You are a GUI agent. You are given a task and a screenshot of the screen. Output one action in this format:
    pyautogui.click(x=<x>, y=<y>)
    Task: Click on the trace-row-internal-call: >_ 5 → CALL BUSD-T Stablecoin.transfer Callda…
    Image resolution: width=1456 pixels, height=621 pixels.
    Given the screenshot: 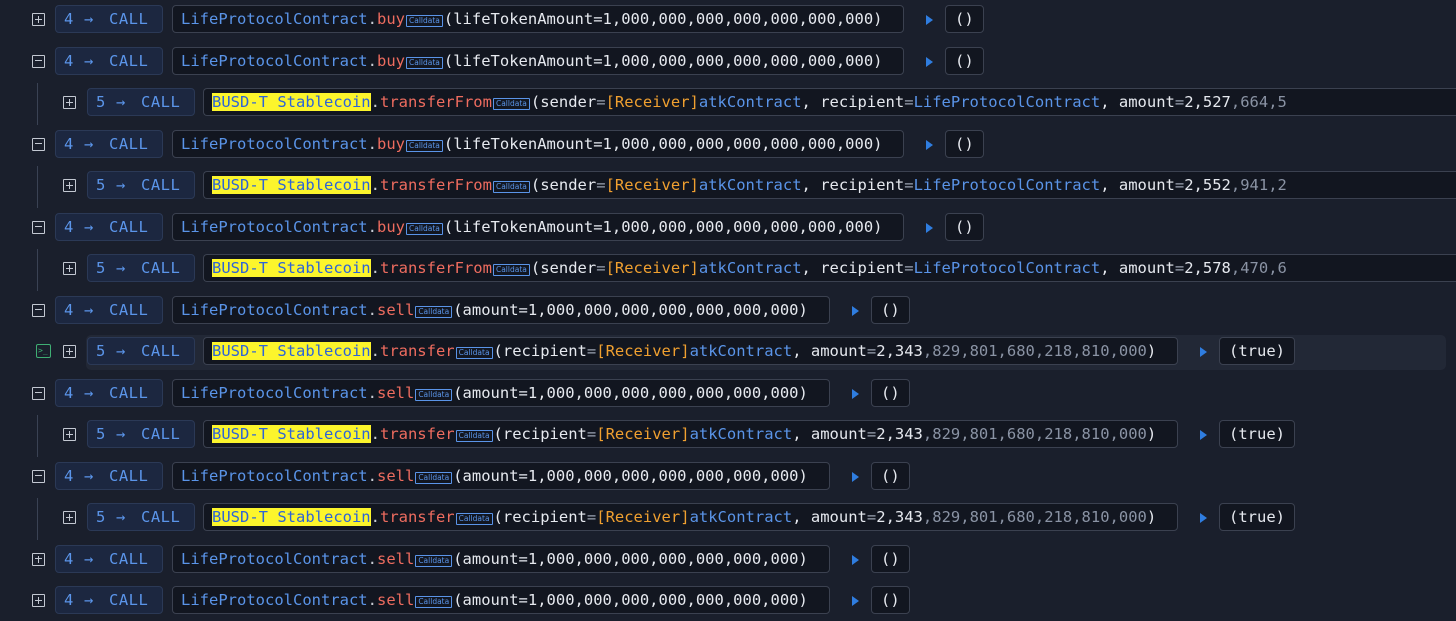 What is the action you would take?
    pyautogui.click(x=728, y=353)
    